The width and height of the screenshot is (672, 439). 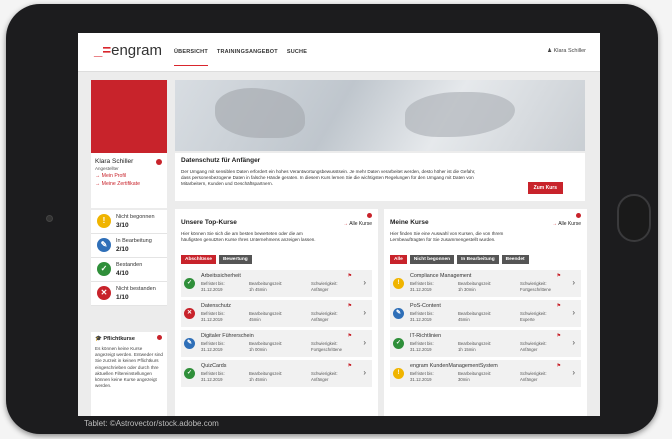 What do you see at coordinates (198, 259) in the screenshot?
I see `filter-abschluesse: Abschlüsse` at bounding box center [198, 259].